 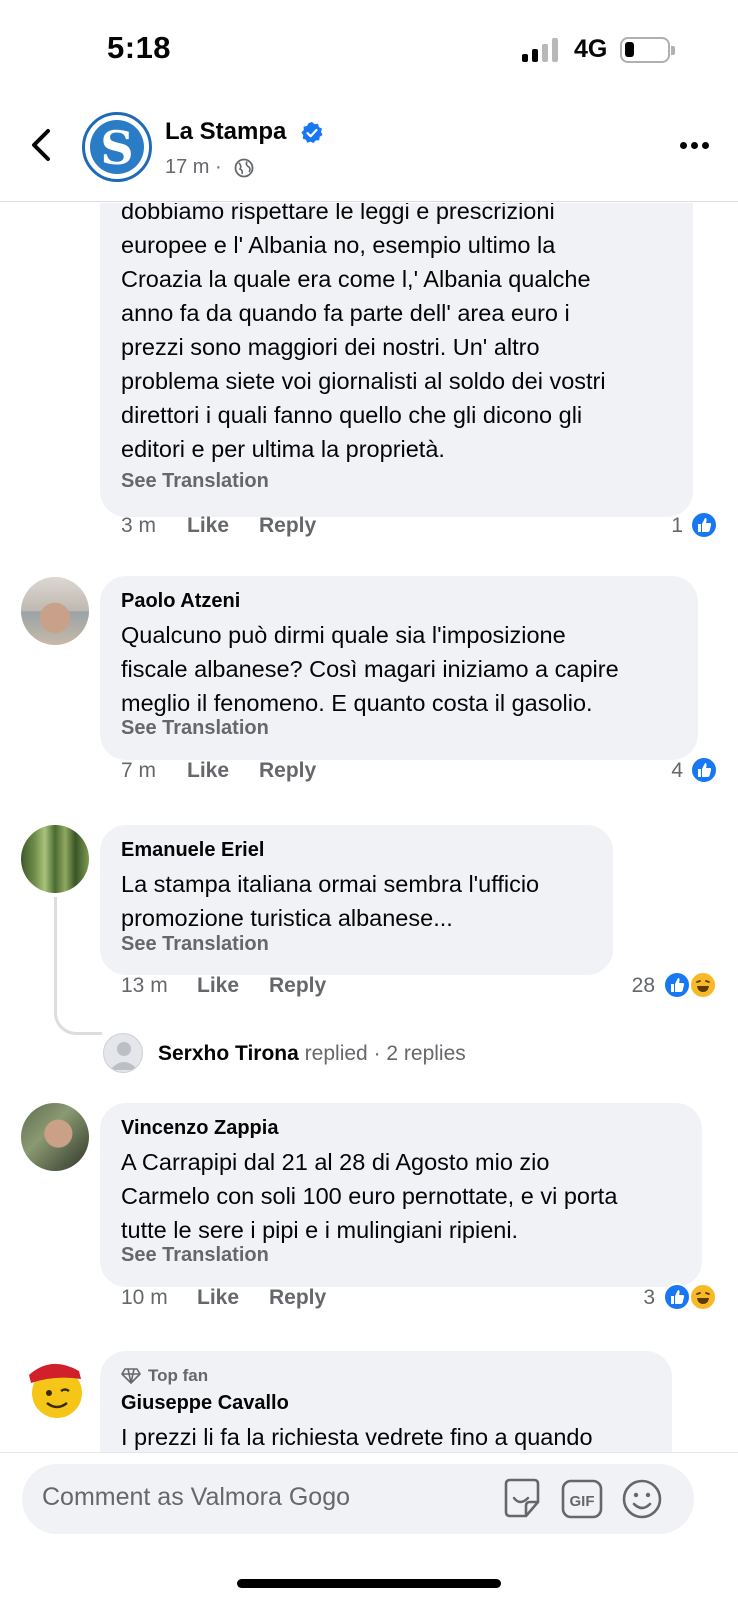 I want to click on top-fan-badge: Top fan, so click(x=178, y=1375).